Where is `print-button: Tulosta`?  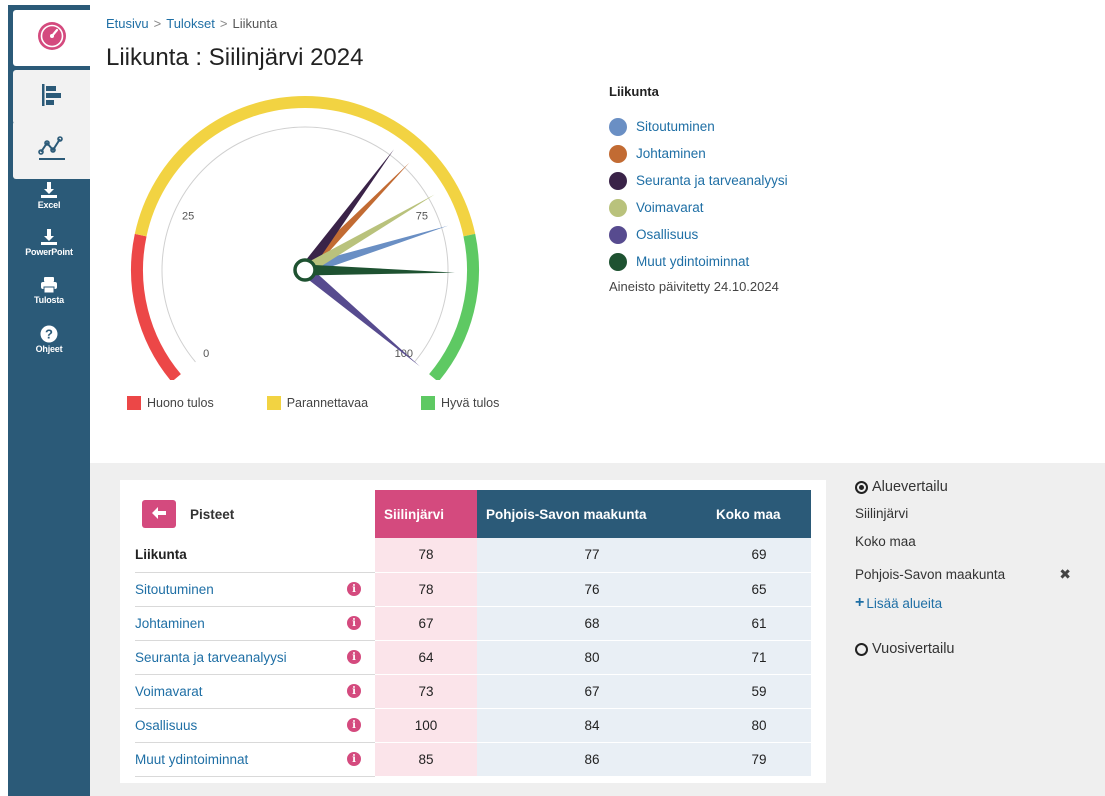
print-button: Tulosta is located at coordinates (49, 290).